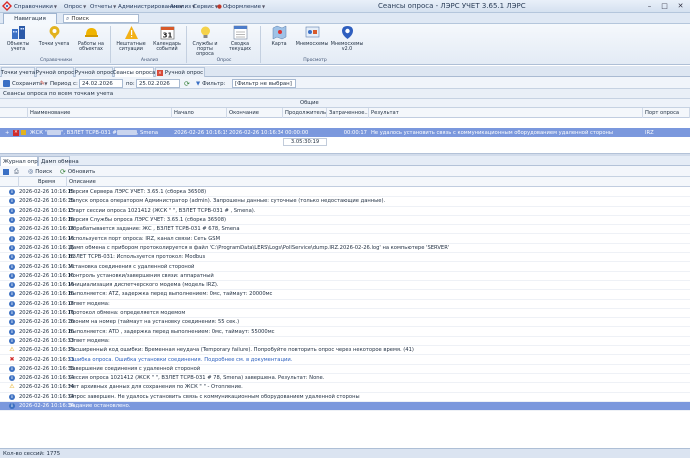 This screenshot has height=458, width=690. What do you see at coordinates (264, 83) in the screenshot?
I see `filter-select: [Фильтр не выбран]` at bounding box center [264, 83].